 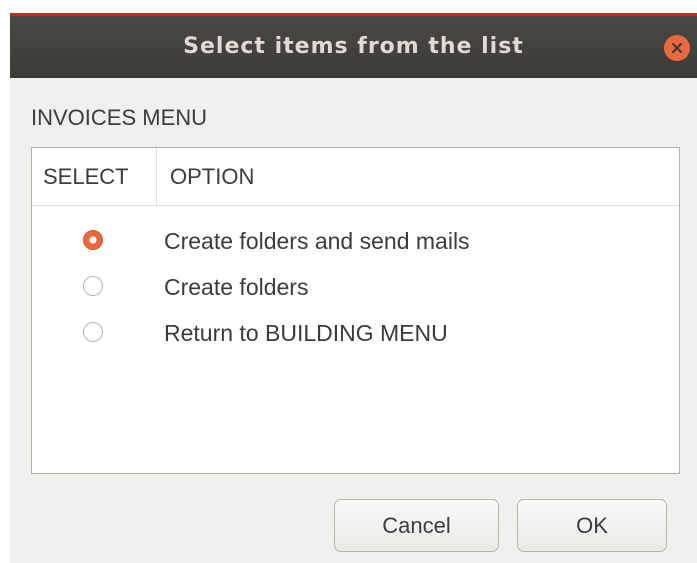 I want to click on title-bar: Select items from the list, so click(x=353, y=47).